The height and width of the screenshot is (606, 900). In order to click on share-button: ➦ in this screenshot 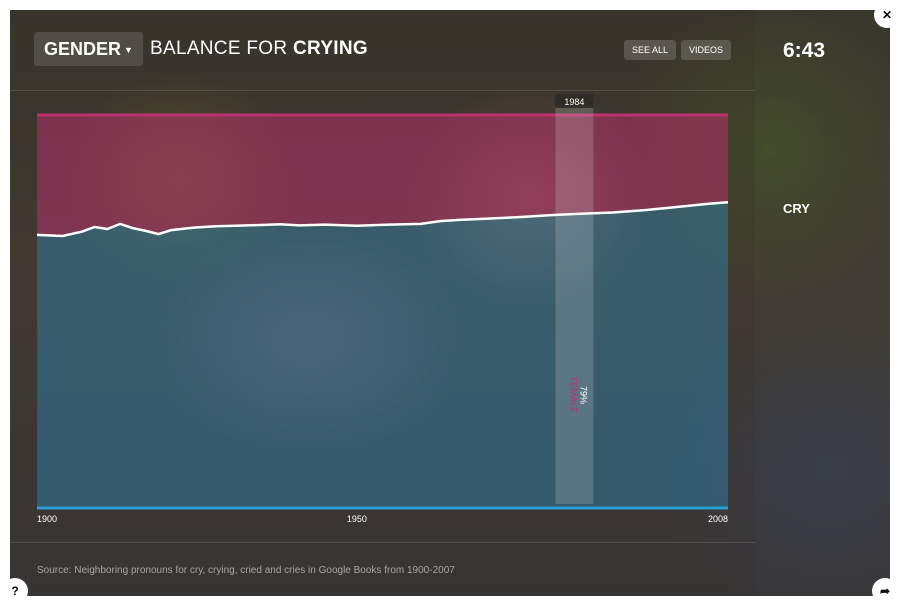, I will do `click(885, 591)`.